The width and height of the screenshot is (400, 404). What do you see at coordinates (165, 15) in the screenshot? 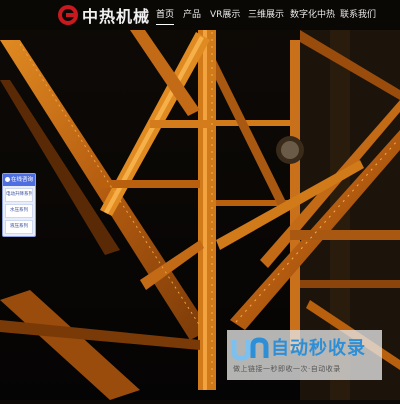
I see `nav-item-home: 首页` at bounding box center [165, 15].